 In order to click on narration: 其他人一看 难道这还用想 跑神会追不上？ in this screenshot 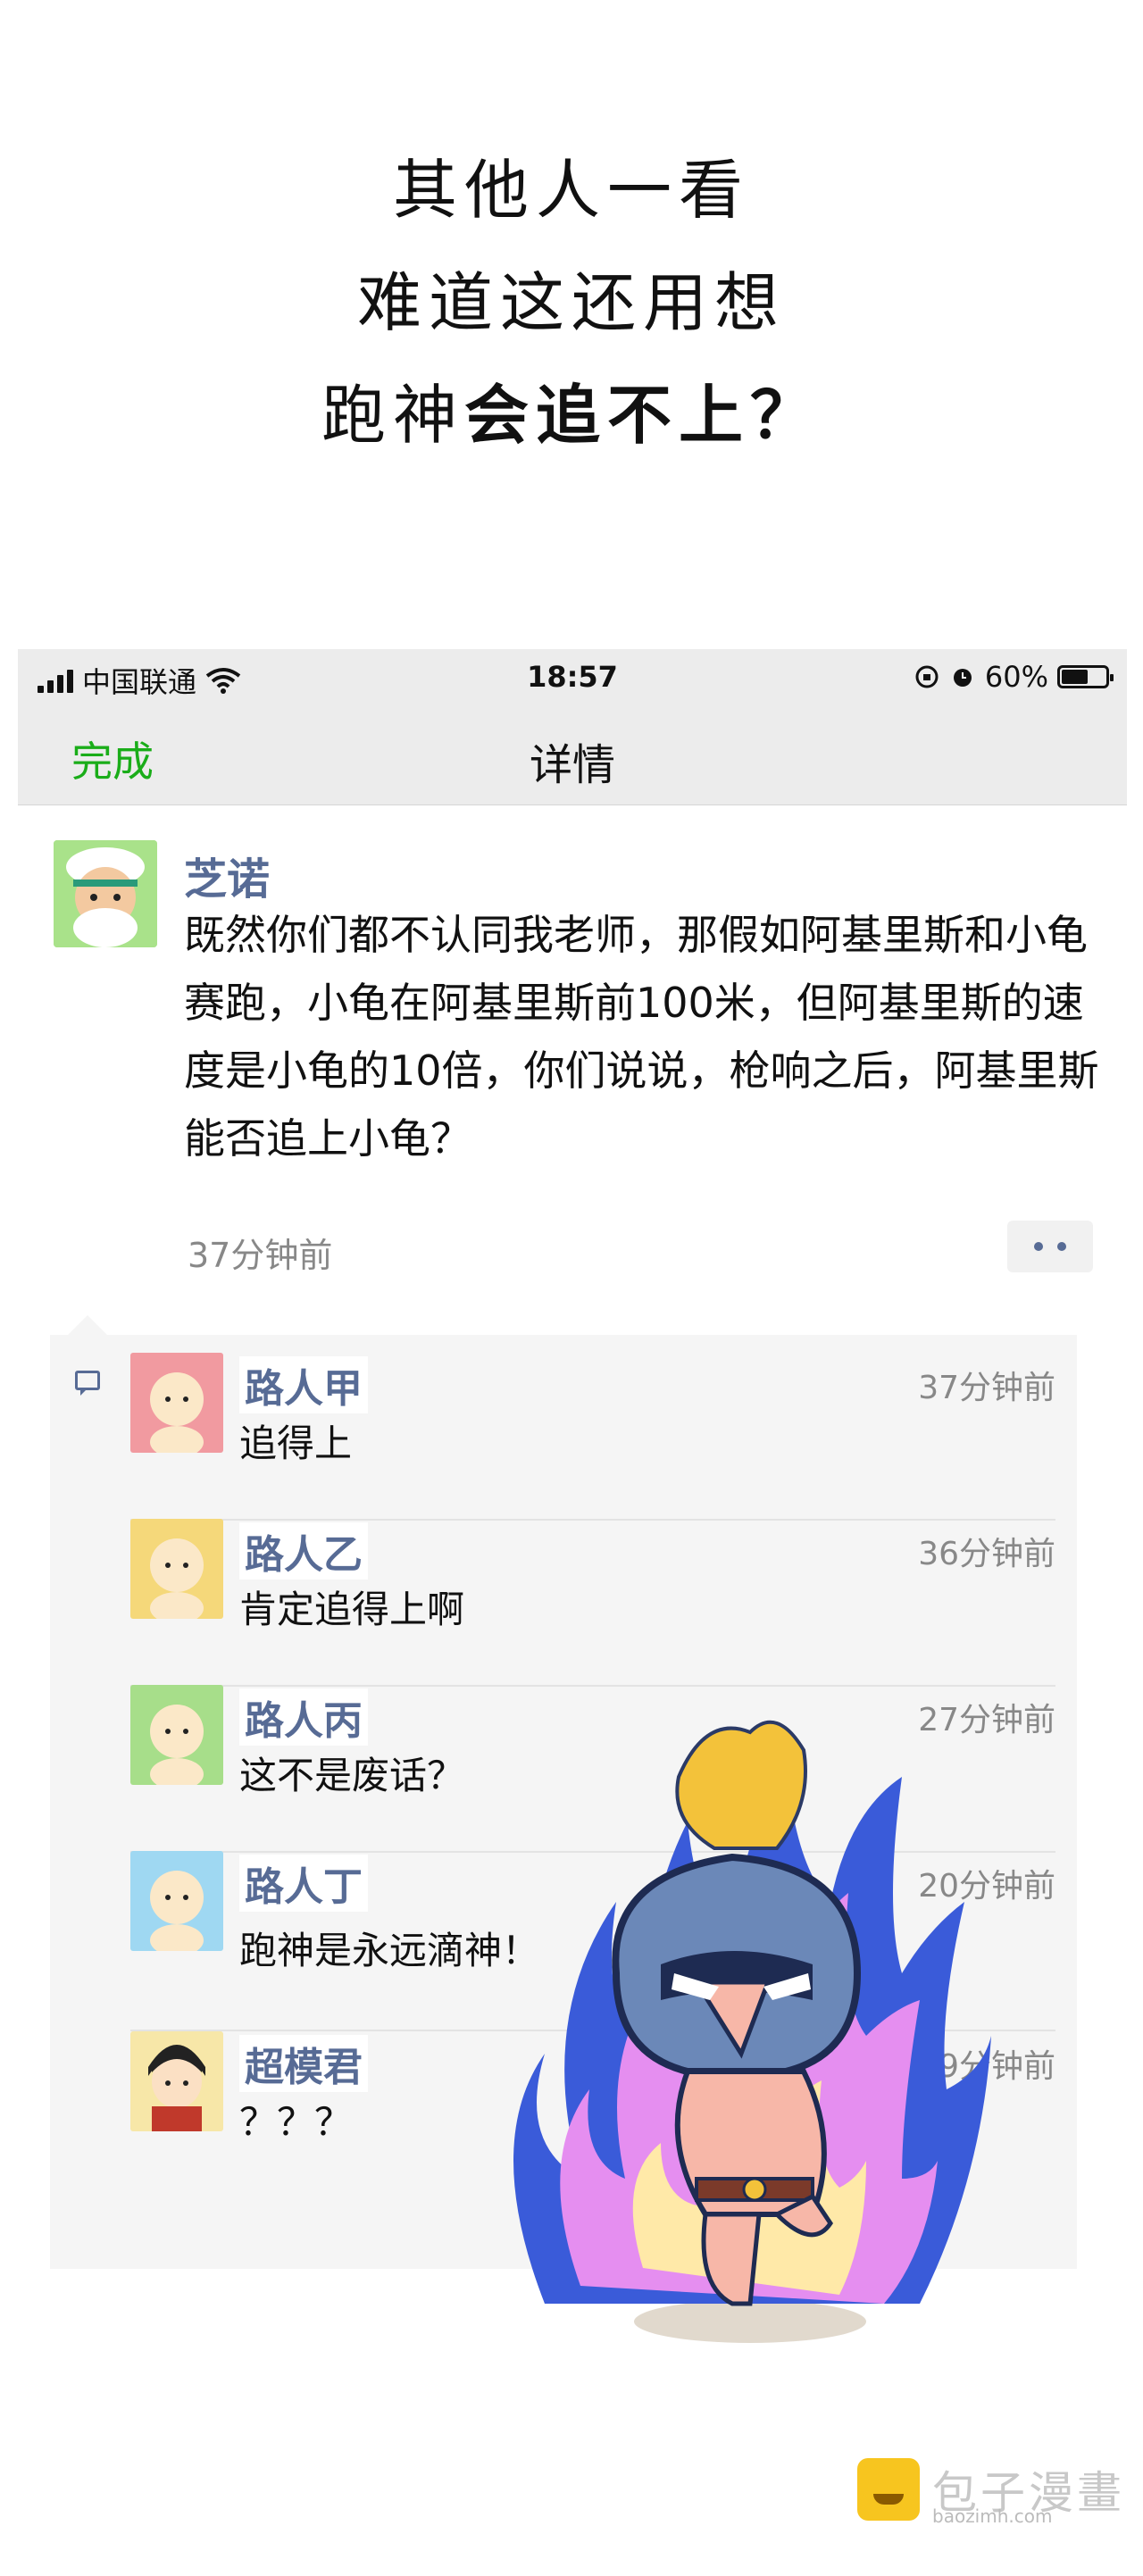, I will do `click(571, 302)`.